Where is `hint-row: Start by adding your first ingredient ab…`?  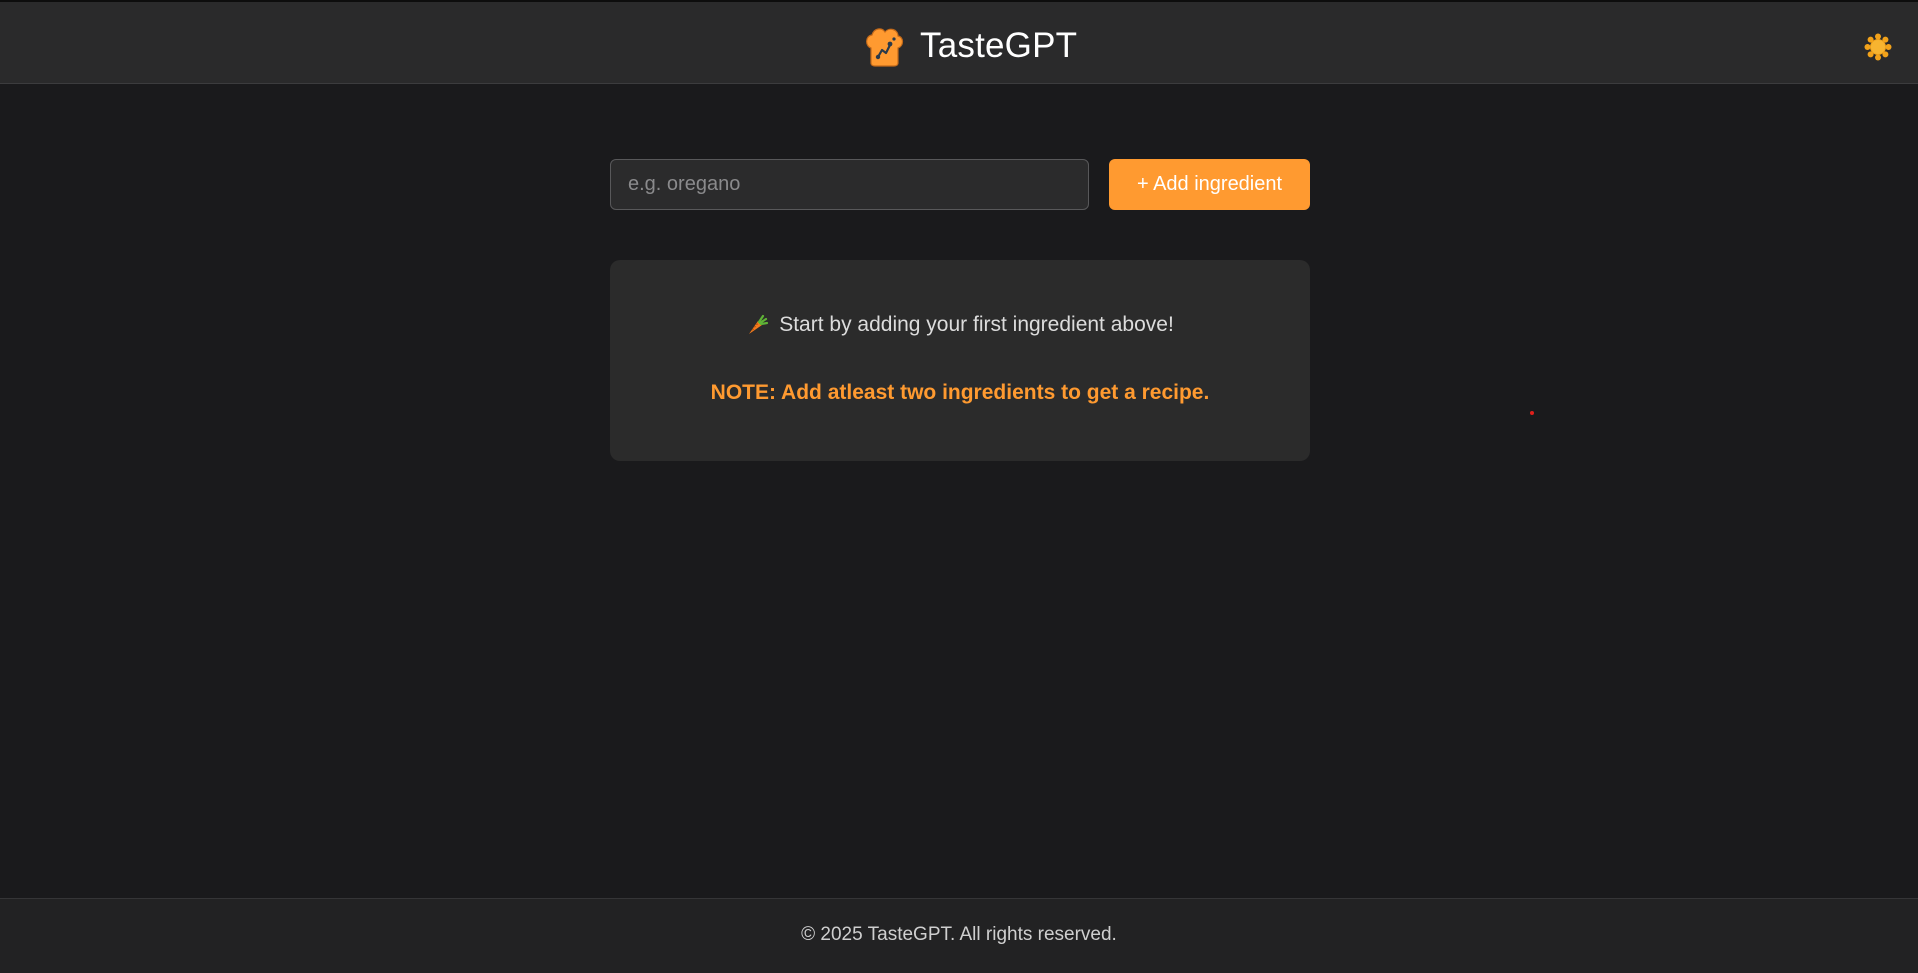 hint-row: Start by adding your first ingredient ab… is located at coordinates (960, 325).